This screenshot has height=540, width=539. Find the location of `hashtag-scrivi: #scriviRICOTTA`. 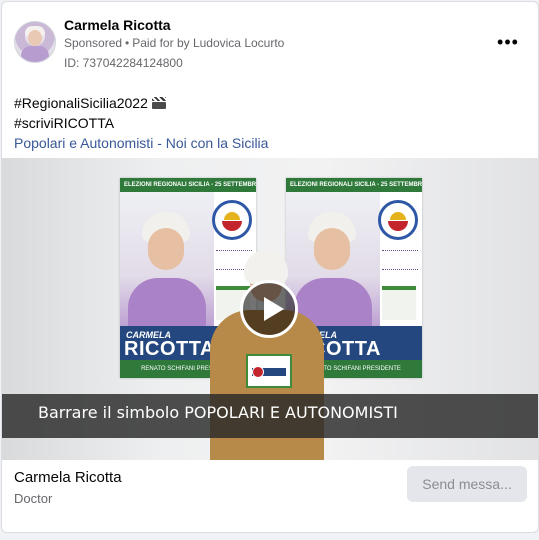

hashtag-scrivi: #scriviRICOTTA is located at coordinates (141, 123).